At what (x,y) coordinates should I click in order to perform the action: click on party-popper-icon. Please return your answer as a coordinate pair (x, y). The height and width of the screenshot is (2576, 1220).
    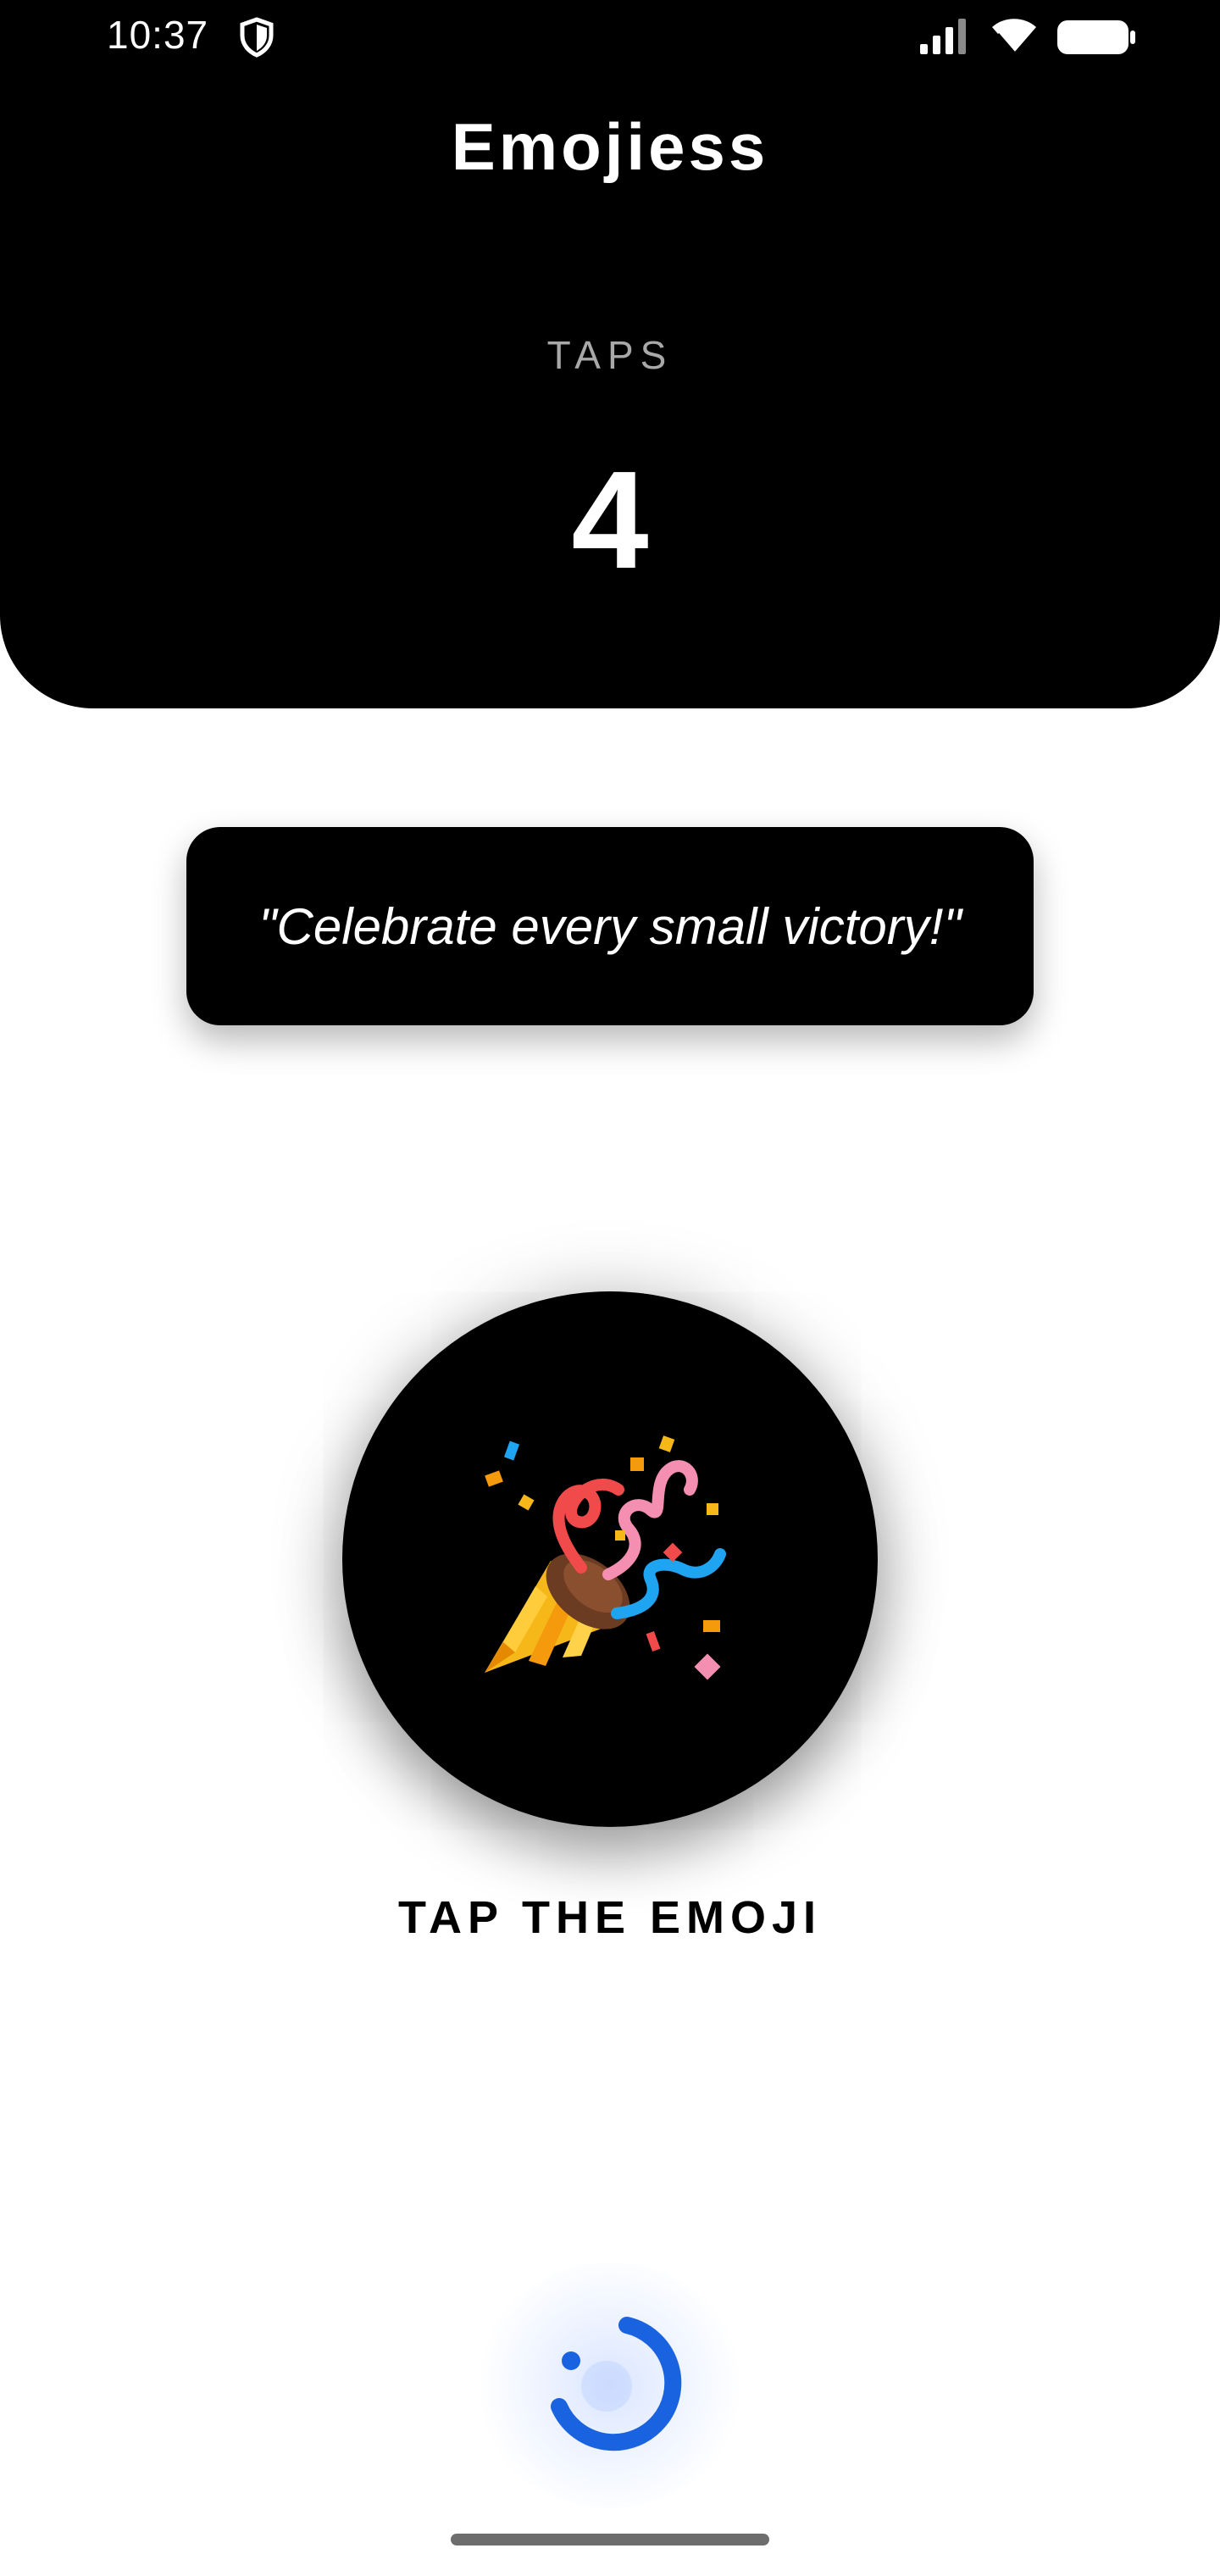
    Looking at the image, I should click on (605, 1557).